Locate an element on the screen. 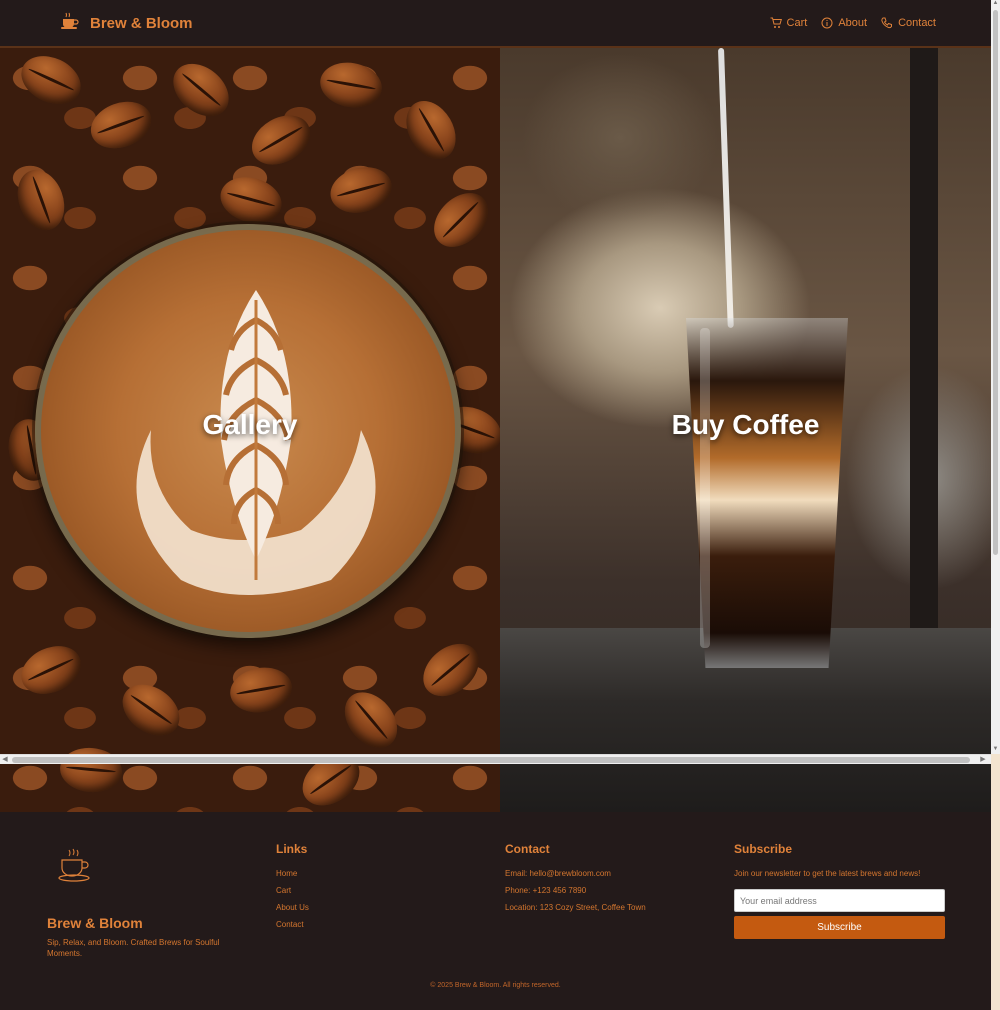  subscribe-button: Subscribe is located at coordinates (839, 927).